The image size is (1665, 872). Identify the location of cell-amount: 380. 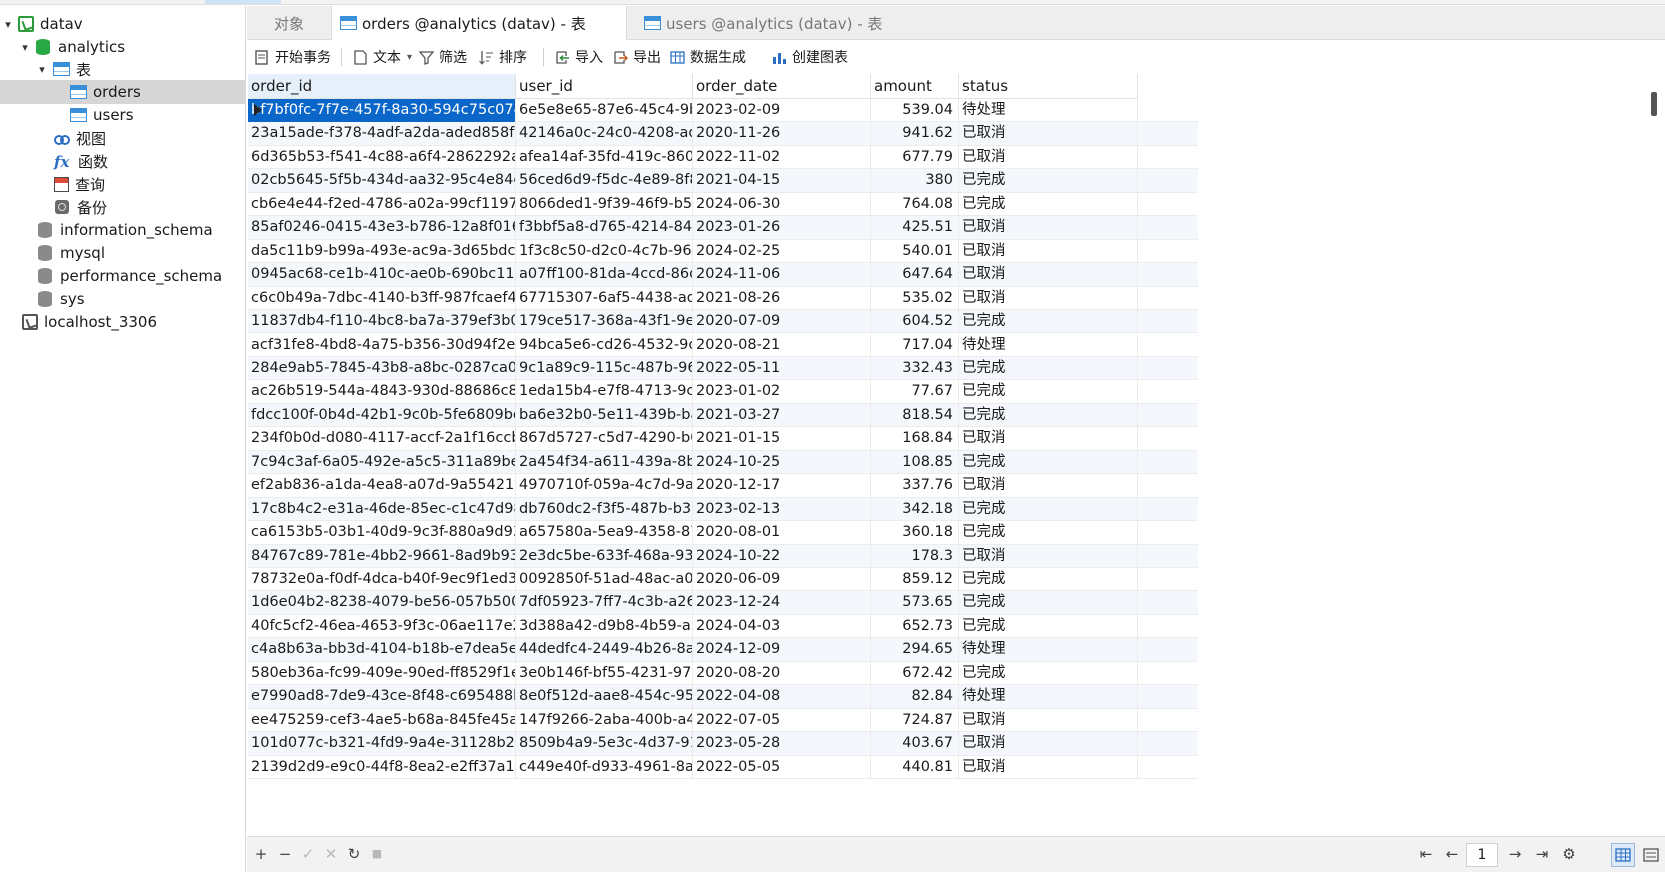
(915, 181).